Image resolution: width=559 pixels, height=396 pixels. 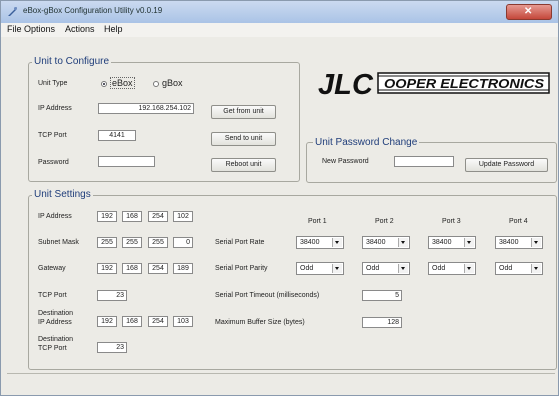 I want to click on reboot-unit-button: Reboot unit, so click(x=243, y=165).